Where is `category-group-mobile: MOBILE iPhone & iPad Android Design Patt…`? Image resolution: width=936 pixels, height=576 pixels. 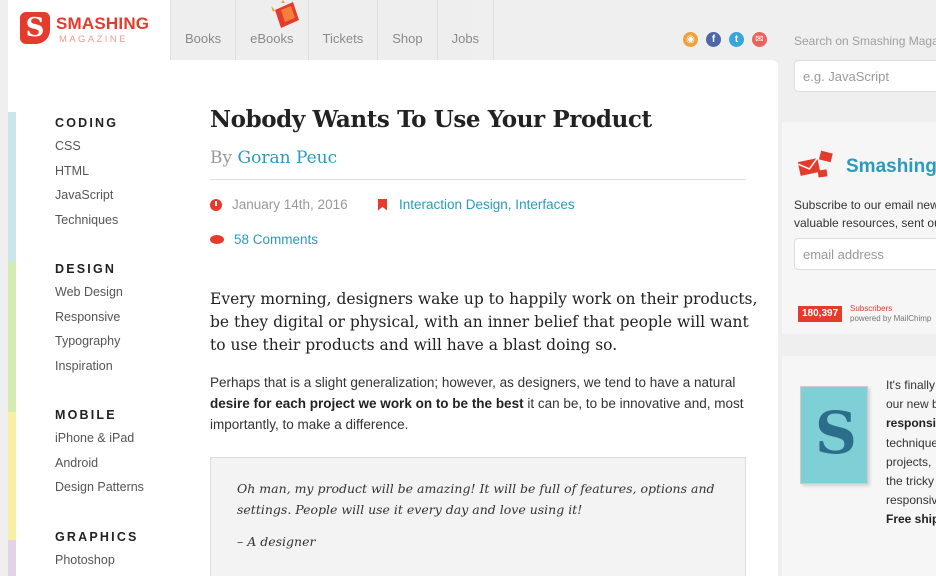 category-group-mobile: MOBILE iPhone & iPad Android Design Patt… is located at coordinates (110, 456).